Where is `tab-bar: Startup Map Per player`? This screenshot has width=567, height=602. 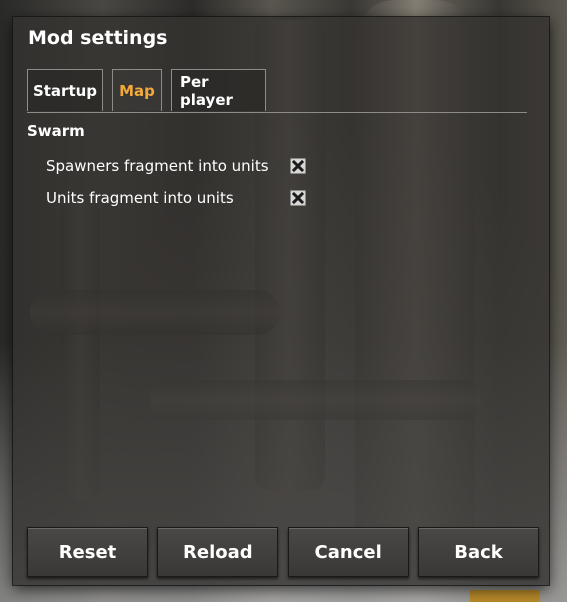 tab-bar: Startup Map Per player is located at coordinates (151, 91).